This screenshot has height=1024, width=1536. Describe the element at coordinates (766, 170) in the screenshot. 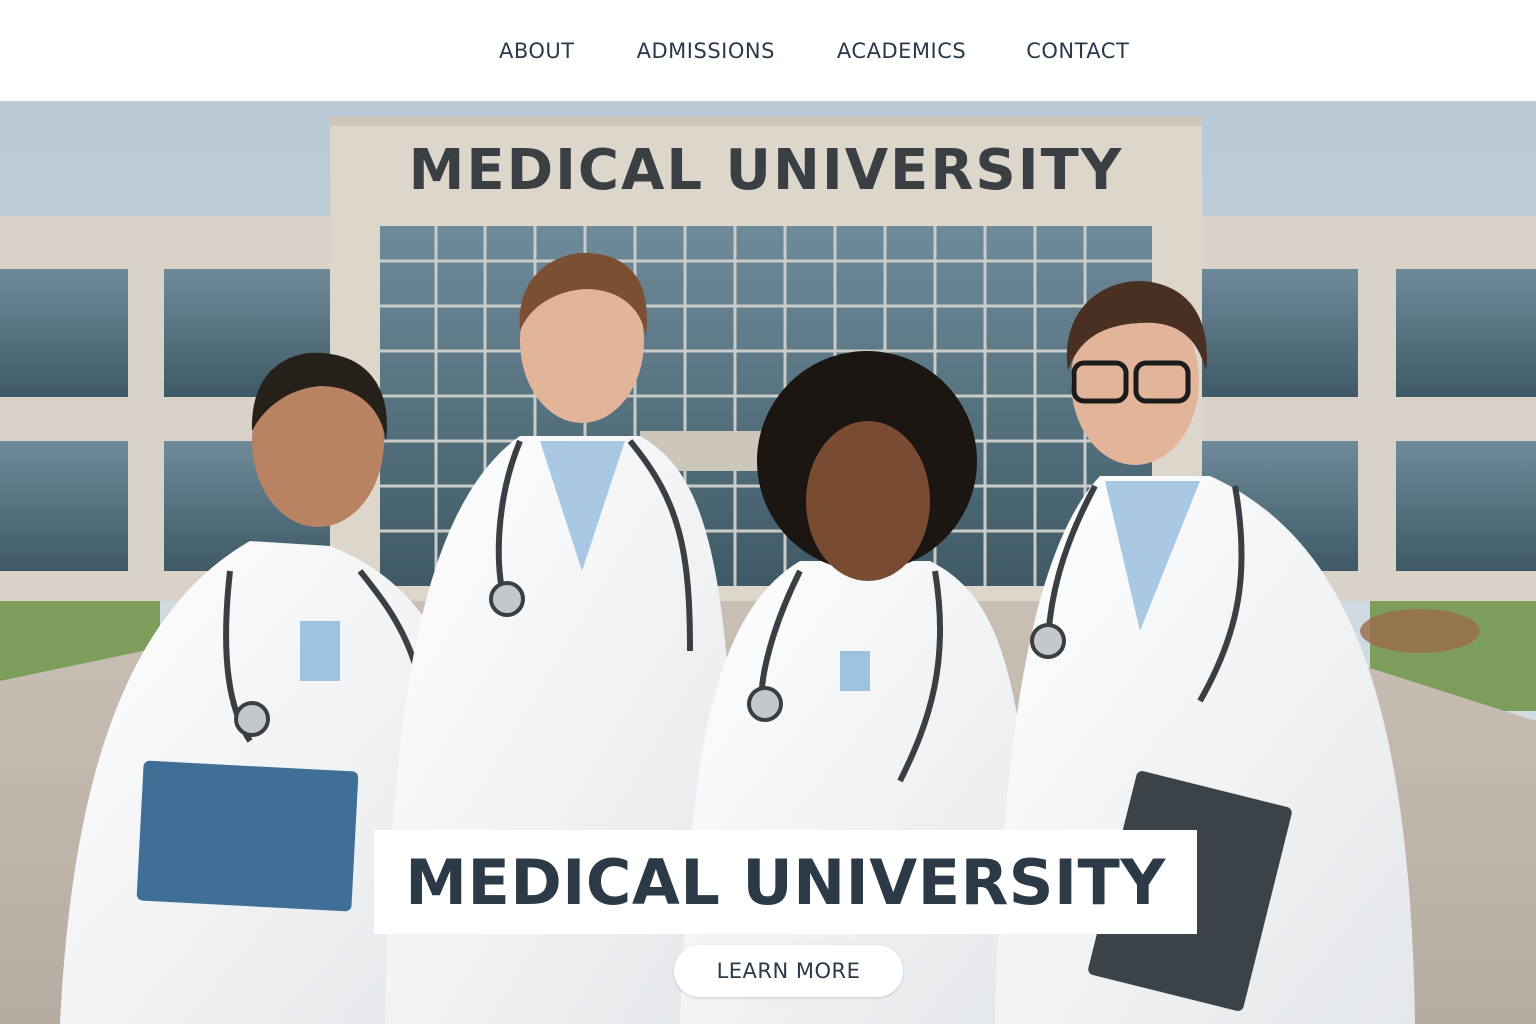

I see `building-sign: MEDICAL UNIVERSITY` at that location.